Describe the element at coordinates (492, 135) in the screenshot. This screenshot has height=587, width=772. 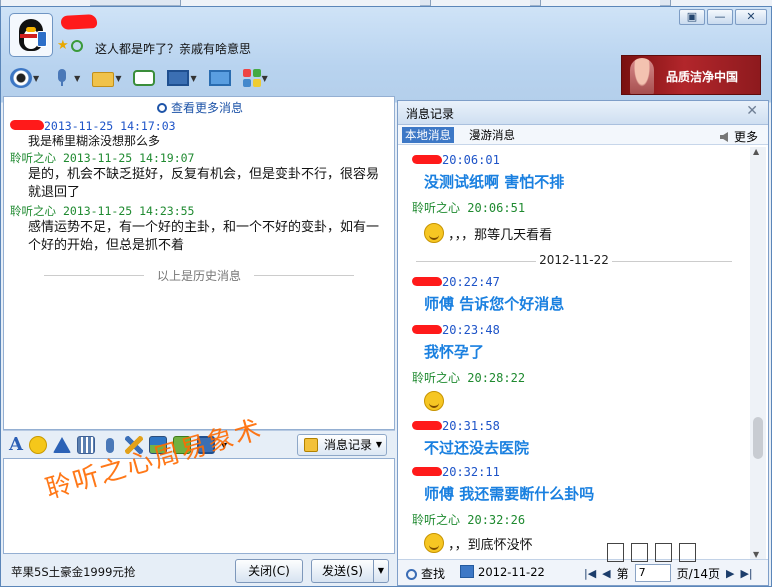
I see `tab-roaming-messages: 漫游消息` at that location.